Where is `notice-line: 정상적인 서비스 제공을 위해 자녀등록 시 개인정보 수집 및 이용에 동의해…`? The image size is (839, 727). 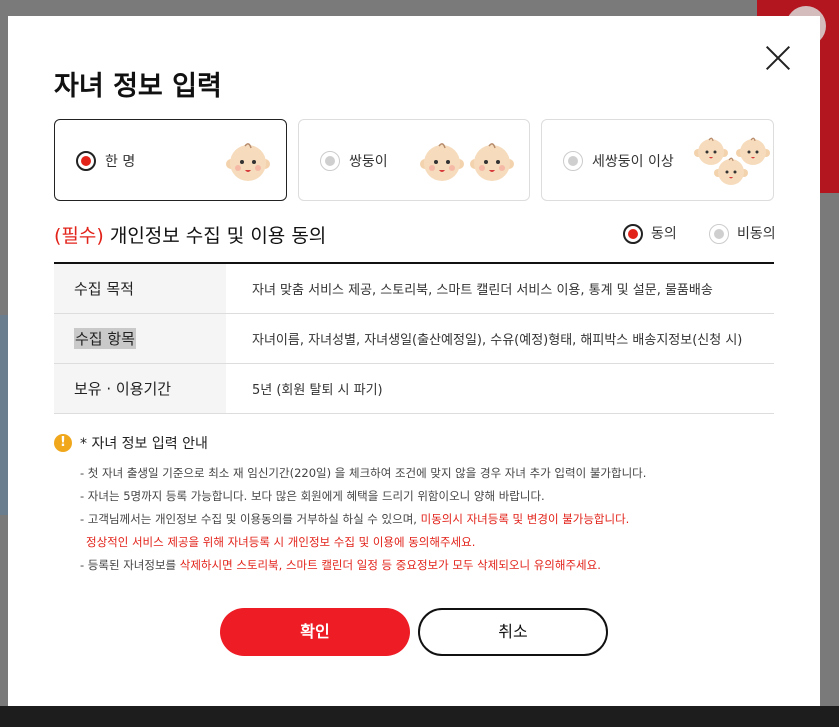 notice-line: 정상적인 서비스 제공을 위해 자녀등록 시 개인정보 수집 및 이용에 동의해… is located at coordinates (281, 542).